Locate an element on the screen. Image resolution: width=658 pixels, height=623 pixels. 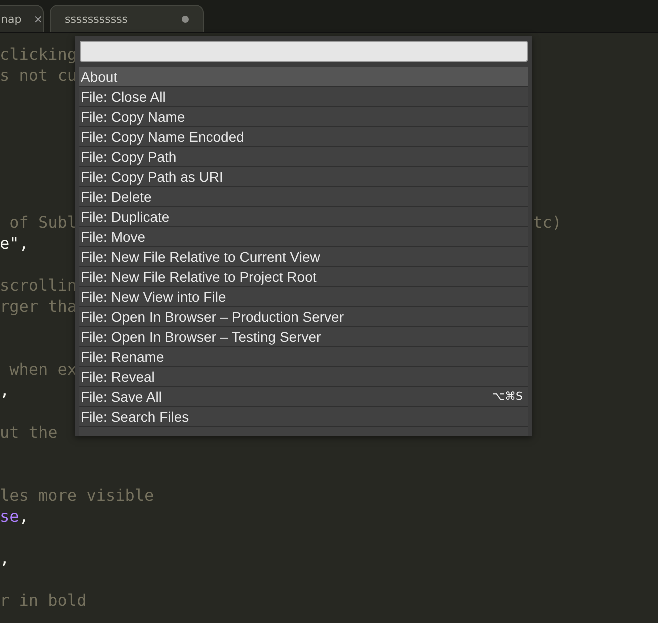
command-item: File: Rename is located at coordinates (303, 357).